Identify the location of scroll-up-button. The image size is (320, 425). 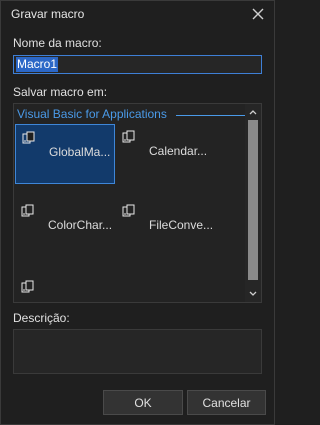
(253, 112).